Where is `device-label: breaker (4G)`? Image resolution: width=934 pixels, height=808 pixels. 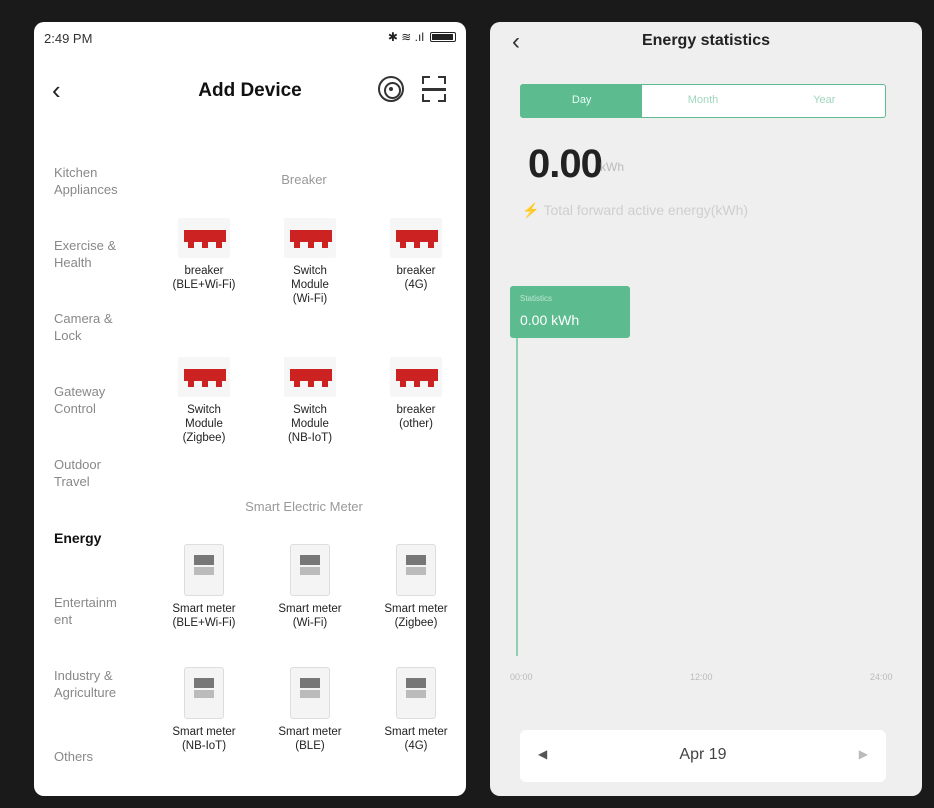 device-label: breaker (4G) is located at coordinates (416, 278).